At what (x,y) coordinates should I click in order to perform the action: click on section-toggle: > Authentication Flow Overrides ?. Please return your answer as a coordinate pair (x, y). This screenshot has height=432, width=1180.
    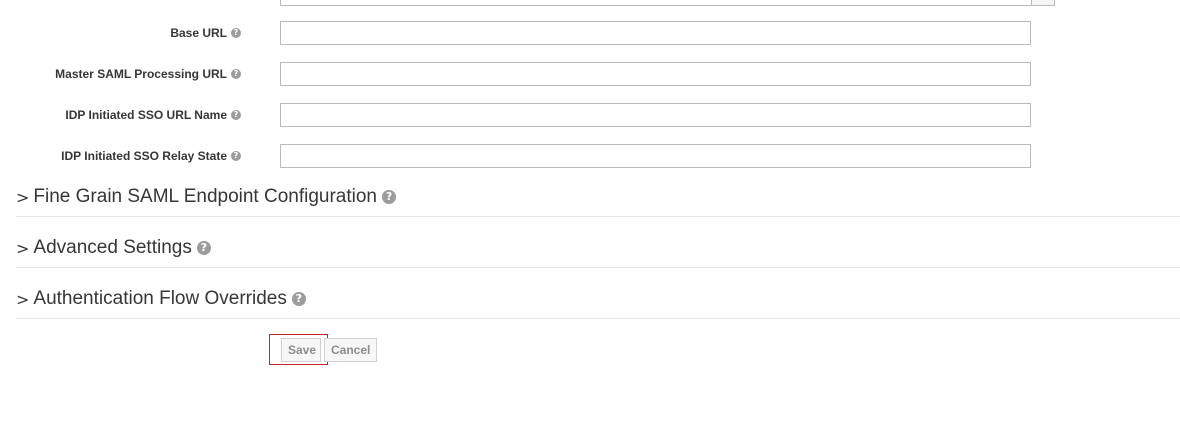
    Looking at the image, I should click on (161, 299).